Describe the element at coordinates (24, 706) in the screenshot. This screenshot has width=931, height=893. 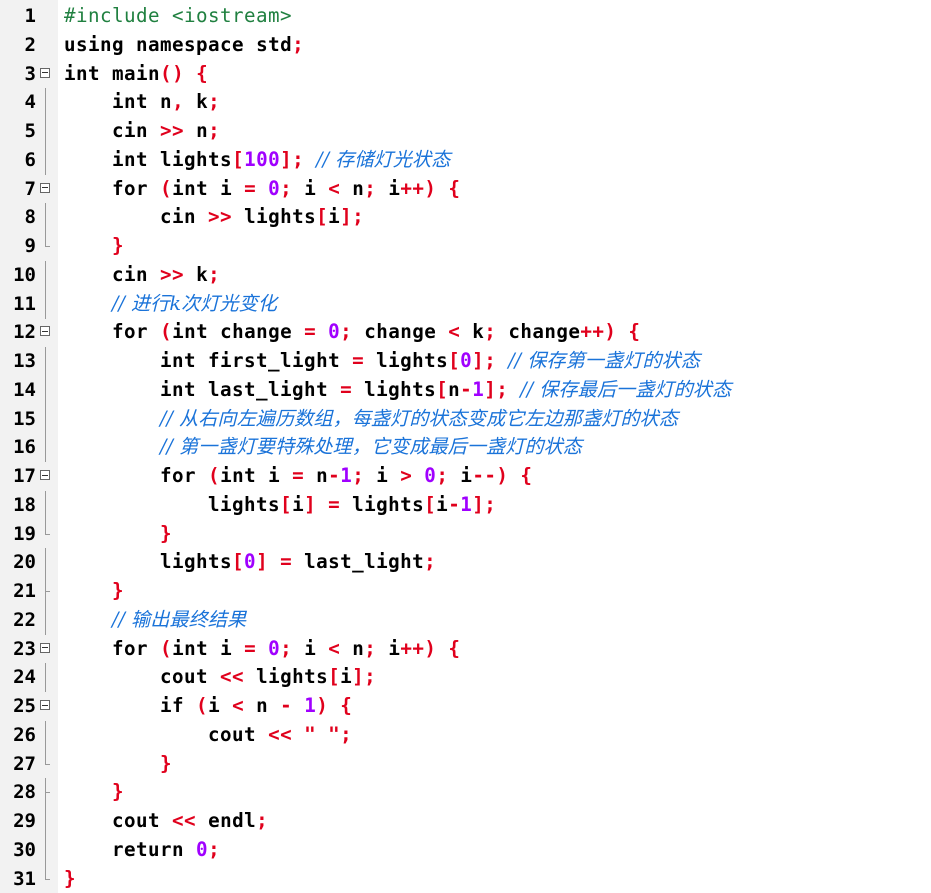
I see `line-number: 25` at that location.